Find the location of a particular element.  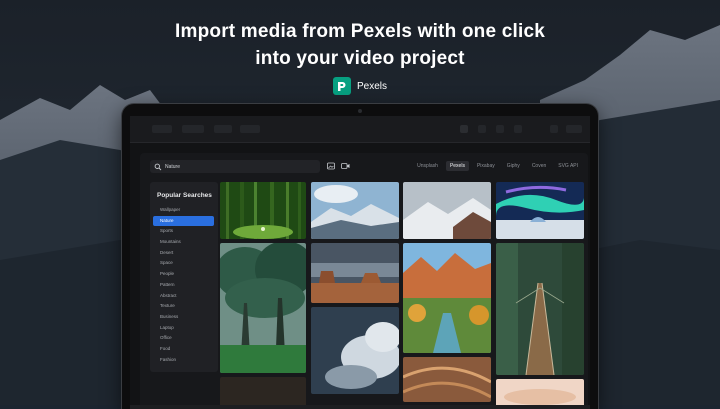

brand: Pexels is located at coordinates (360, 86).